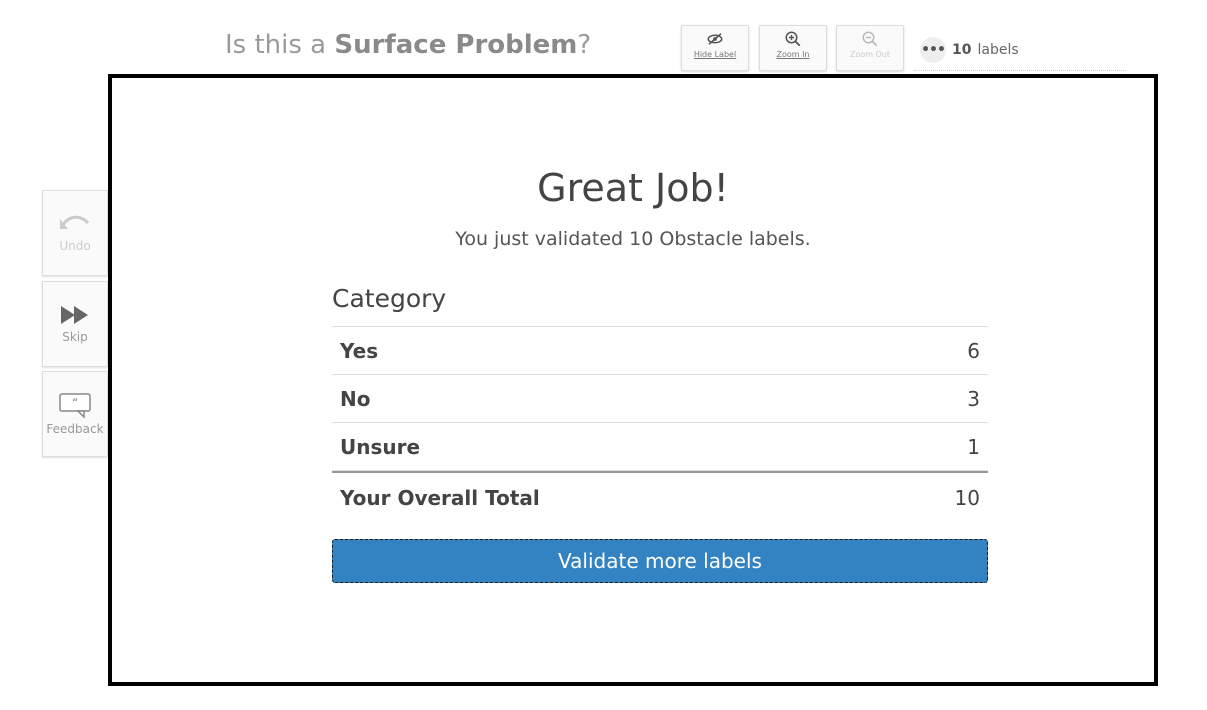 The image size is (1207, 710). What do you see at coordinates (74, 315) in the screenshot?
I see `fast-forward-icon` at bounding box center [74, 315].